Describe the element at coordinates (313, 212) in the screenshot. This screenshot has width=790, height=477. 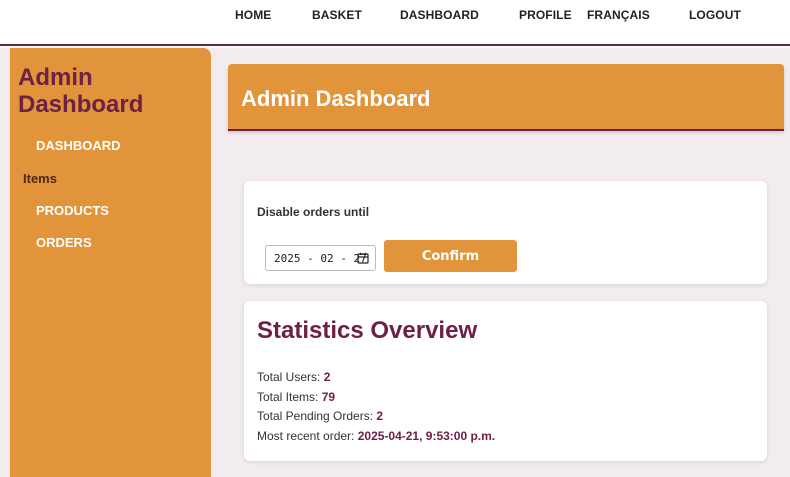
I see `disable-orders-label: Disable orders until` at that location.